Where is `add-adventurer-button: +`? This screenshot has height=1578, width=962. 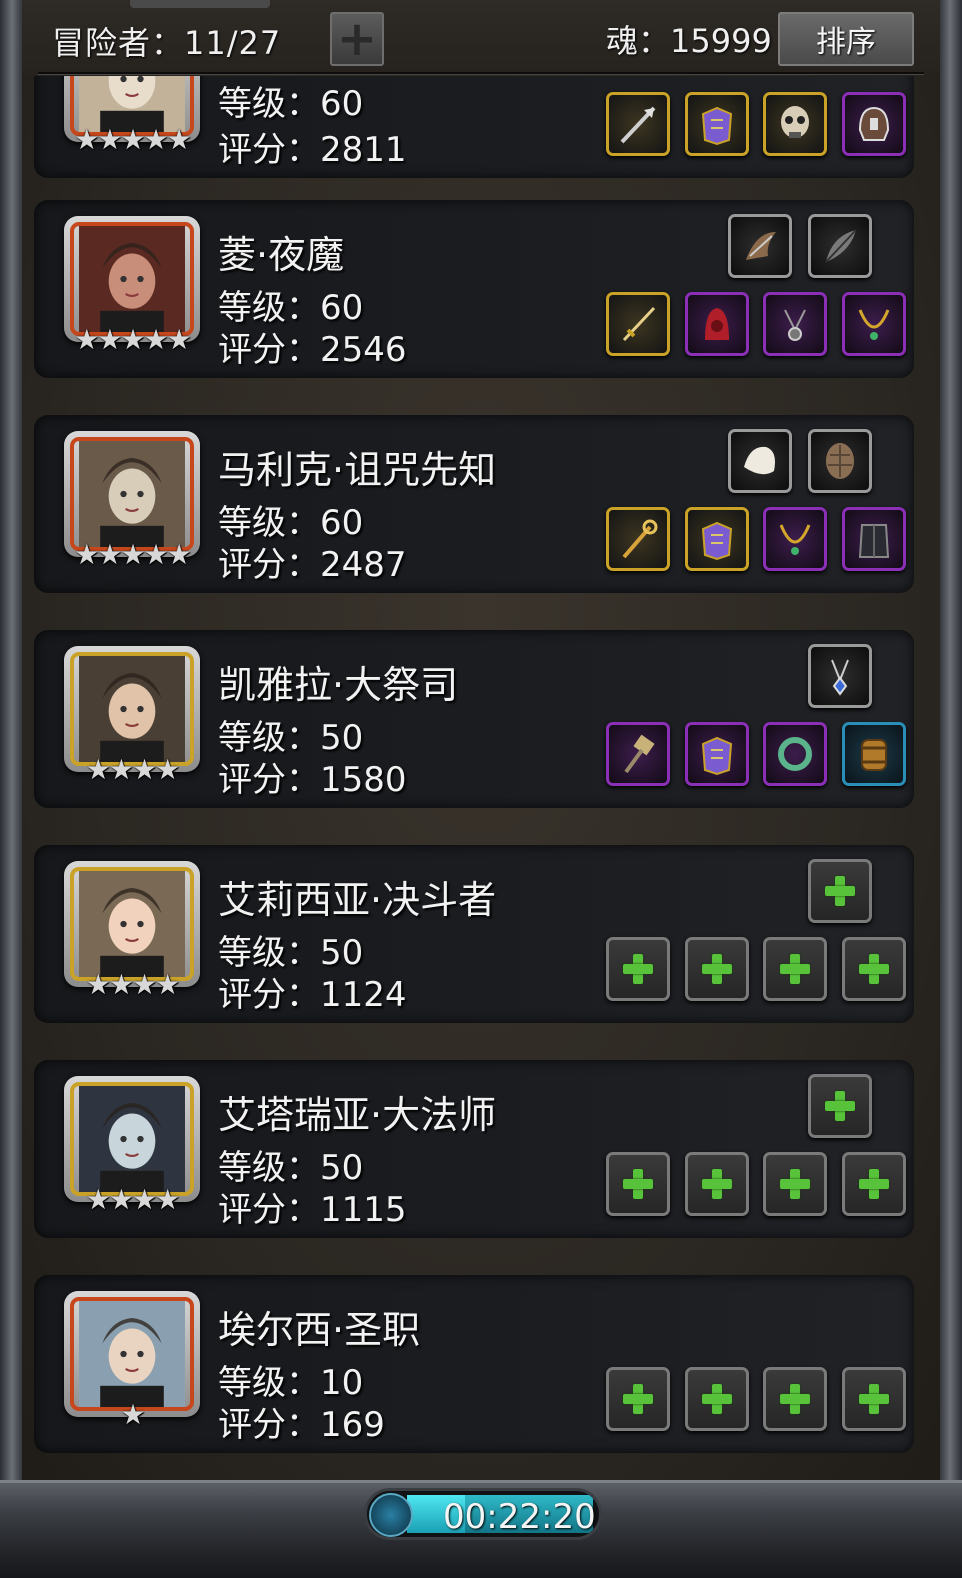
add-adventurer-button: + is located at coordinates (357, 39).